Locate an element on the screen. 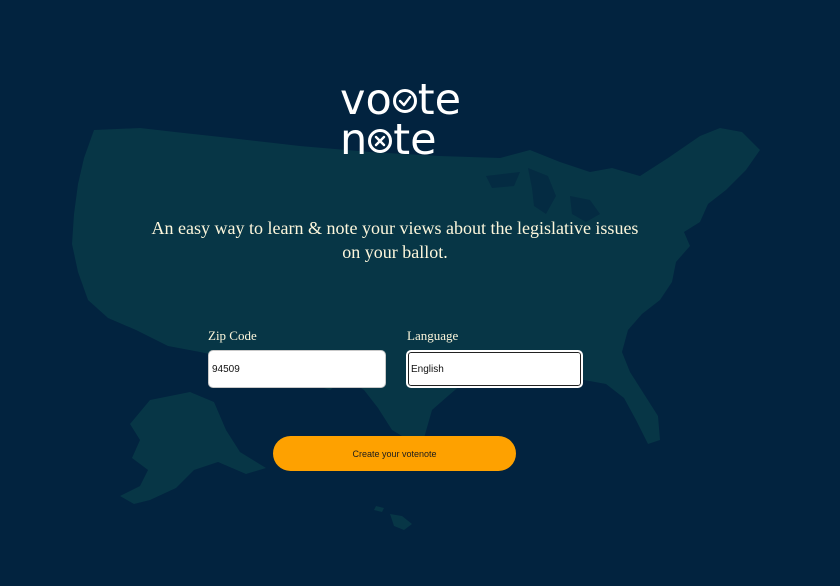 The height and width of the screenshot is (586, 840). zip-code-input is located at coordinates (297, 369).